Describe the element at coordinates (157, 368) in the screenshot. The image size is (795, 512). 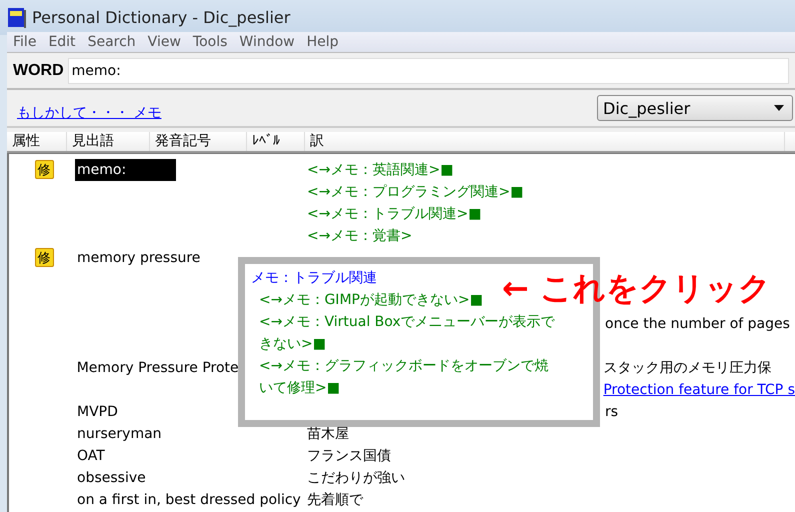
I see `headword: Memory Pressure Prote` at that location.